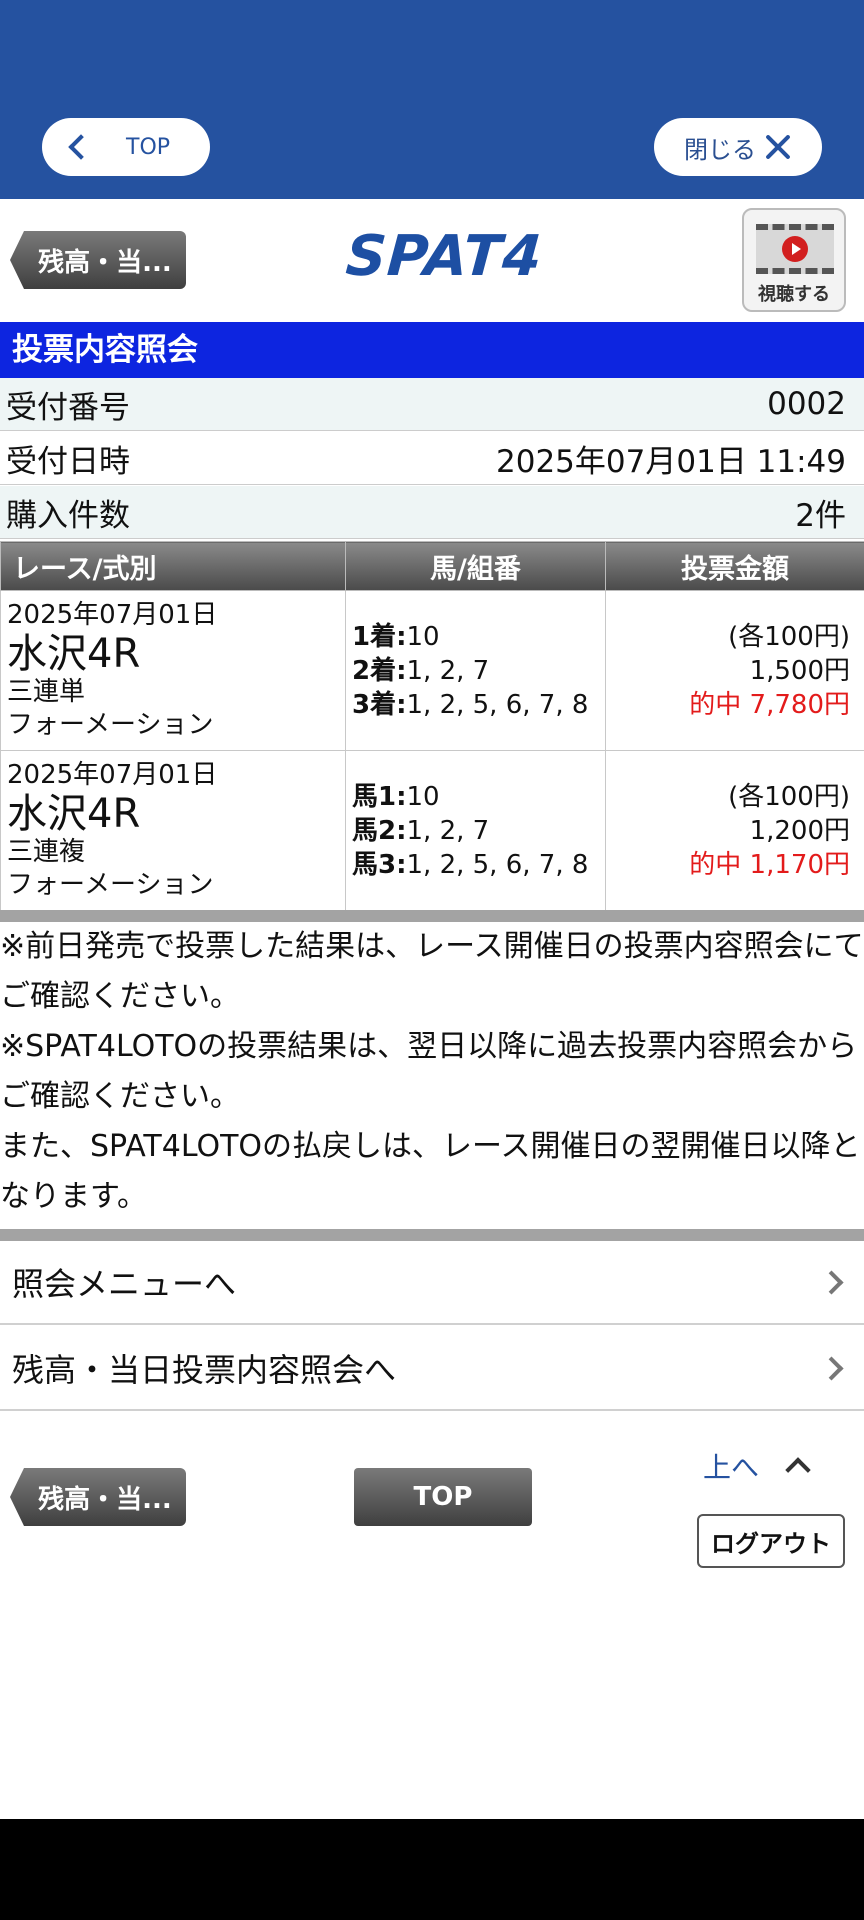  I want to click on close-button: 閉じる, so click(738, 147).